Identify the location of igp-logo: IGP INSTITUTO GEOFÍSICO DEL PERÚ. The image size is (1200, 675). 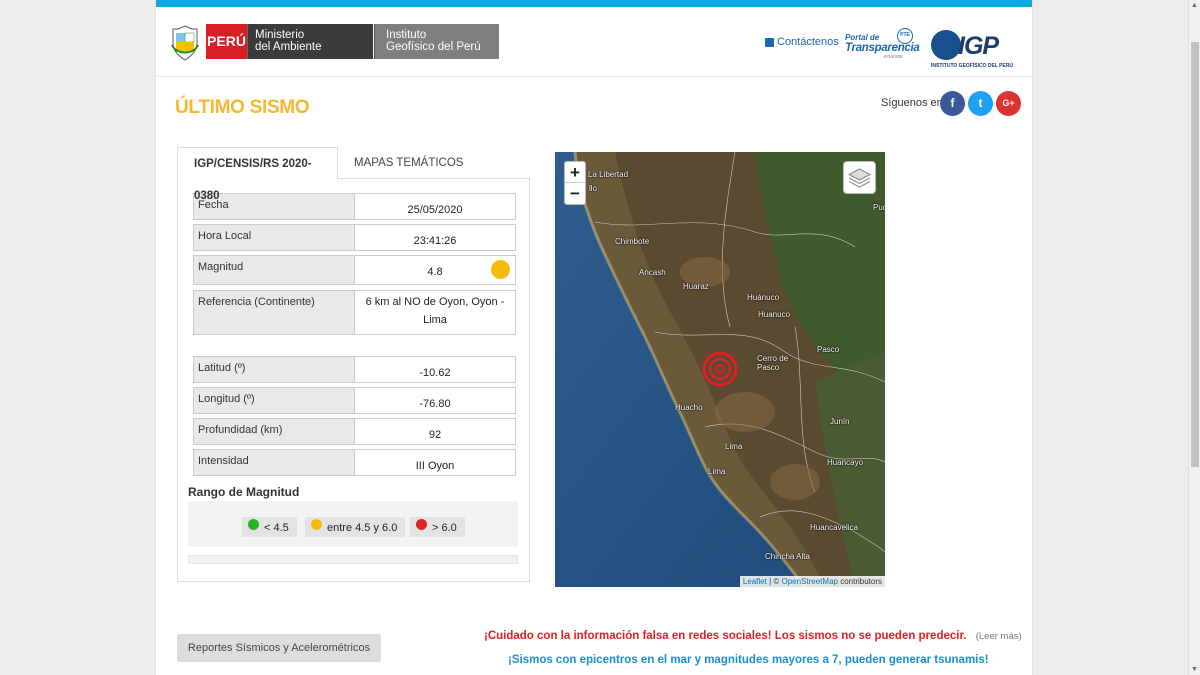
(972, 50).